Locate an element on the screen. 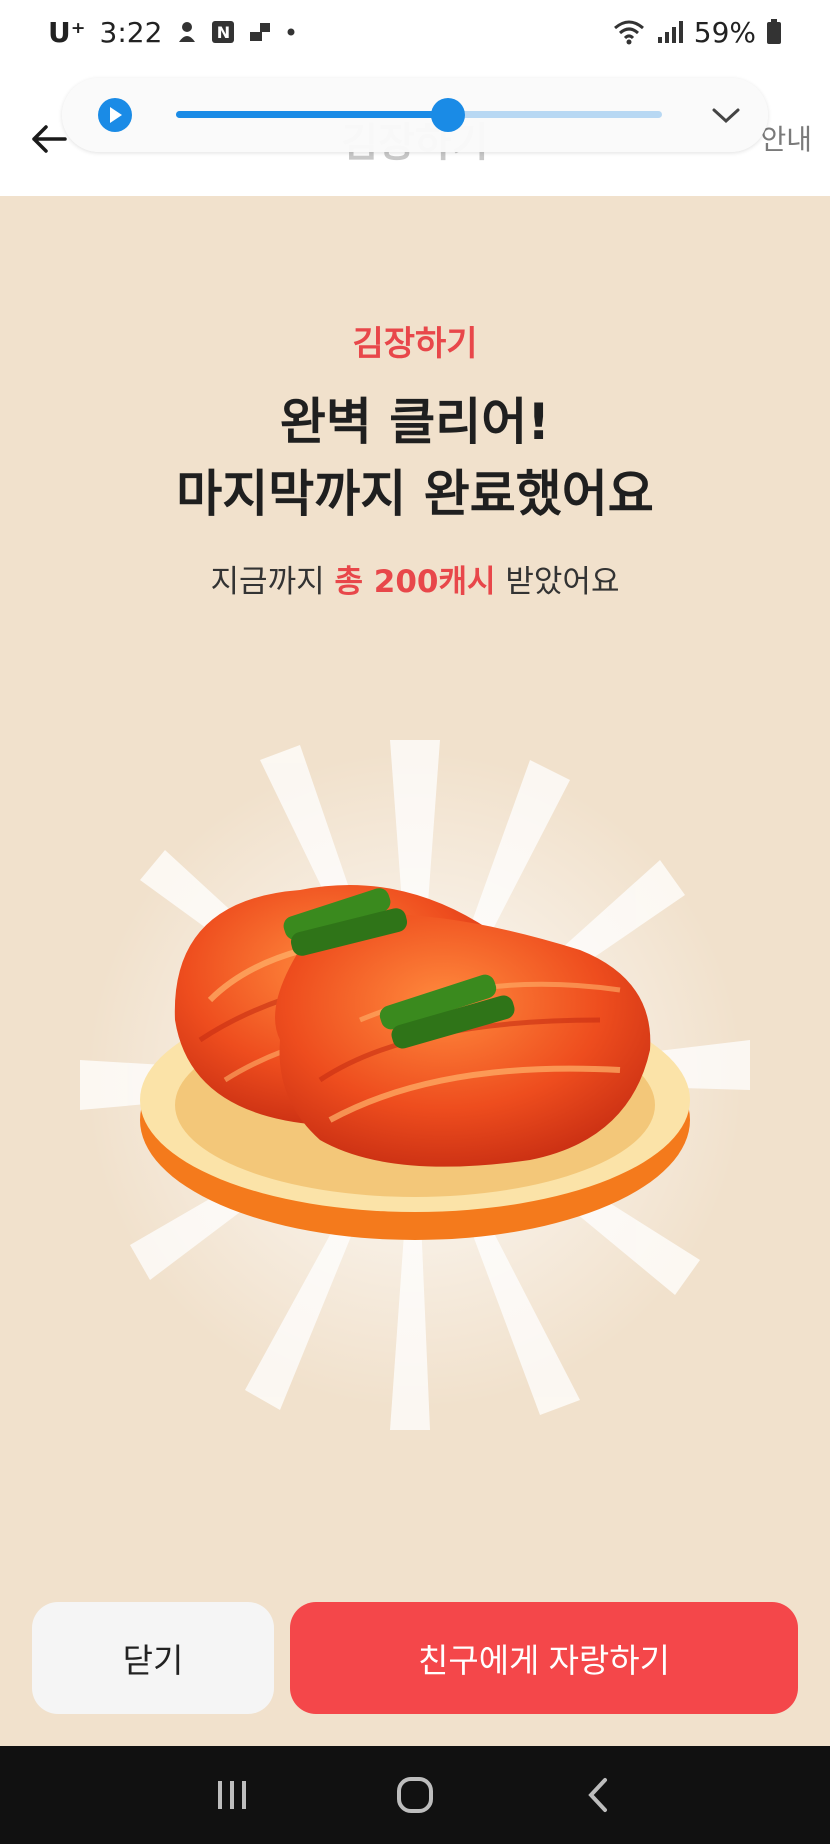 Image resolution: width=830 pixels, height=1844 pixels. play-button is located at coordinates (115, 115).